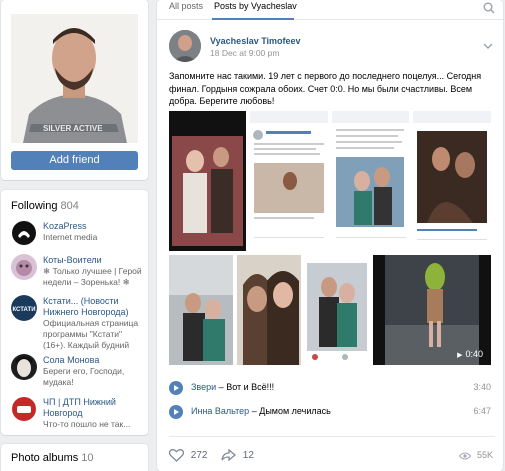 This screenshot has width=505, height=471. What do you see at coordinates (237, 455) in the screenshot?
I see `share-button: 12` at bounding box center [237, 455].